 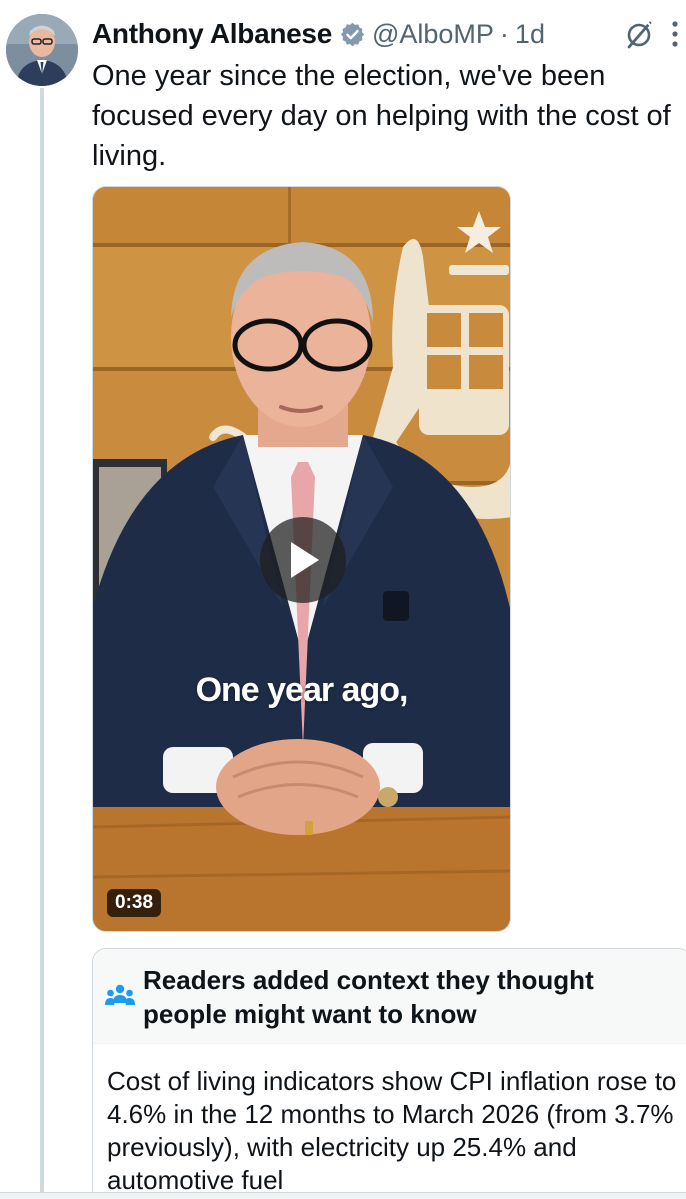 I want to click on verified-badge-icon, so click(x=352, y=34).